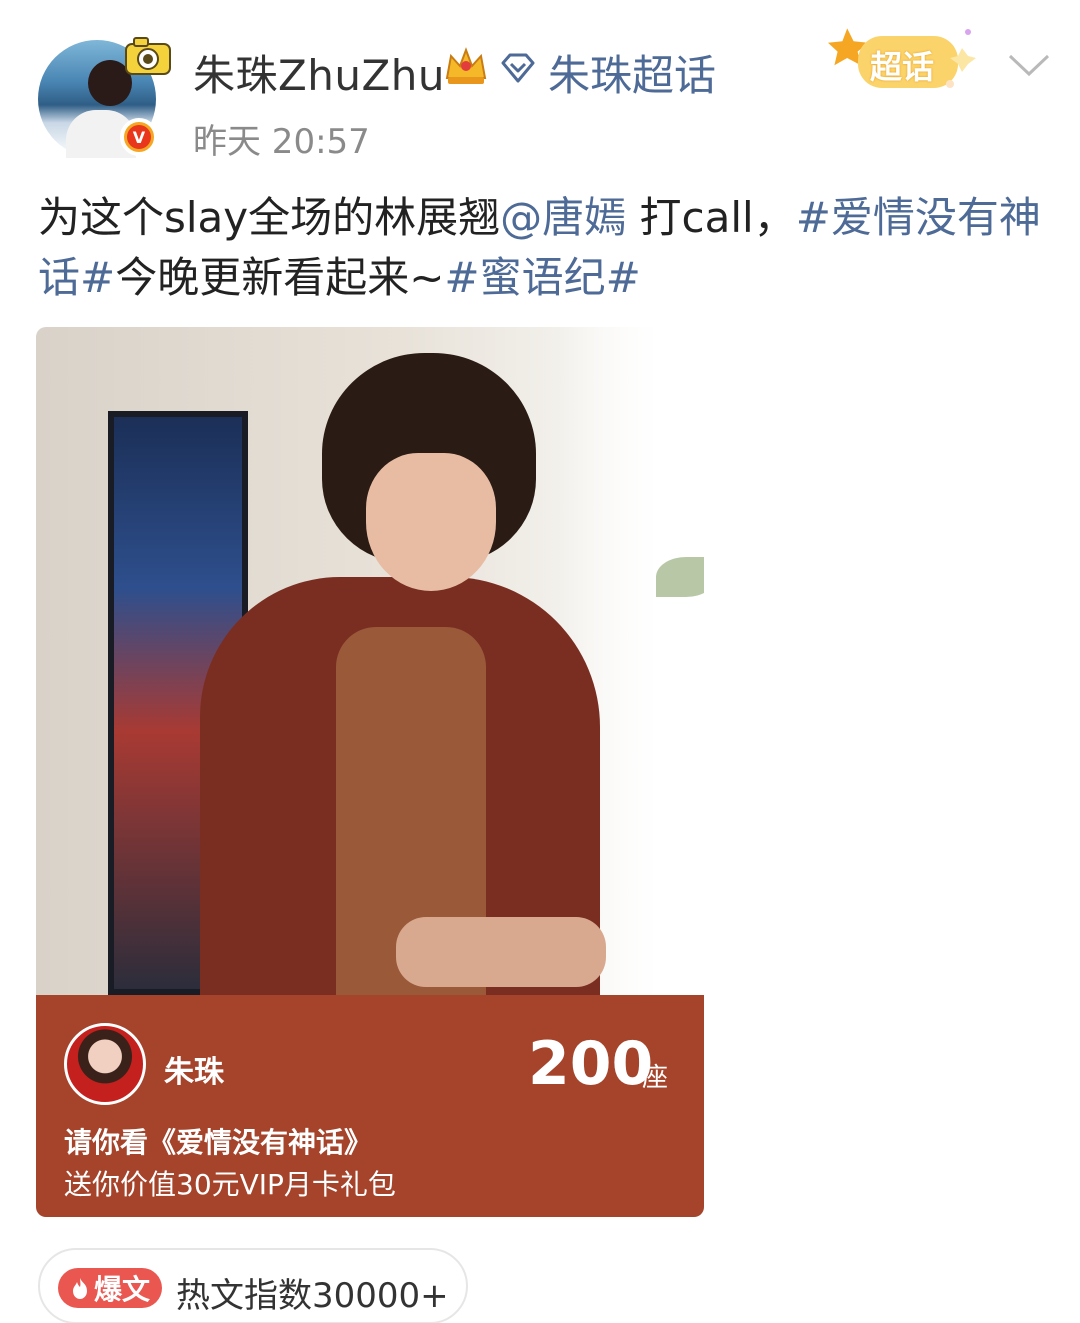 This screenshot has height=1323, width=1080. I want to click on chevron-down-icon, so click(1029, 65).